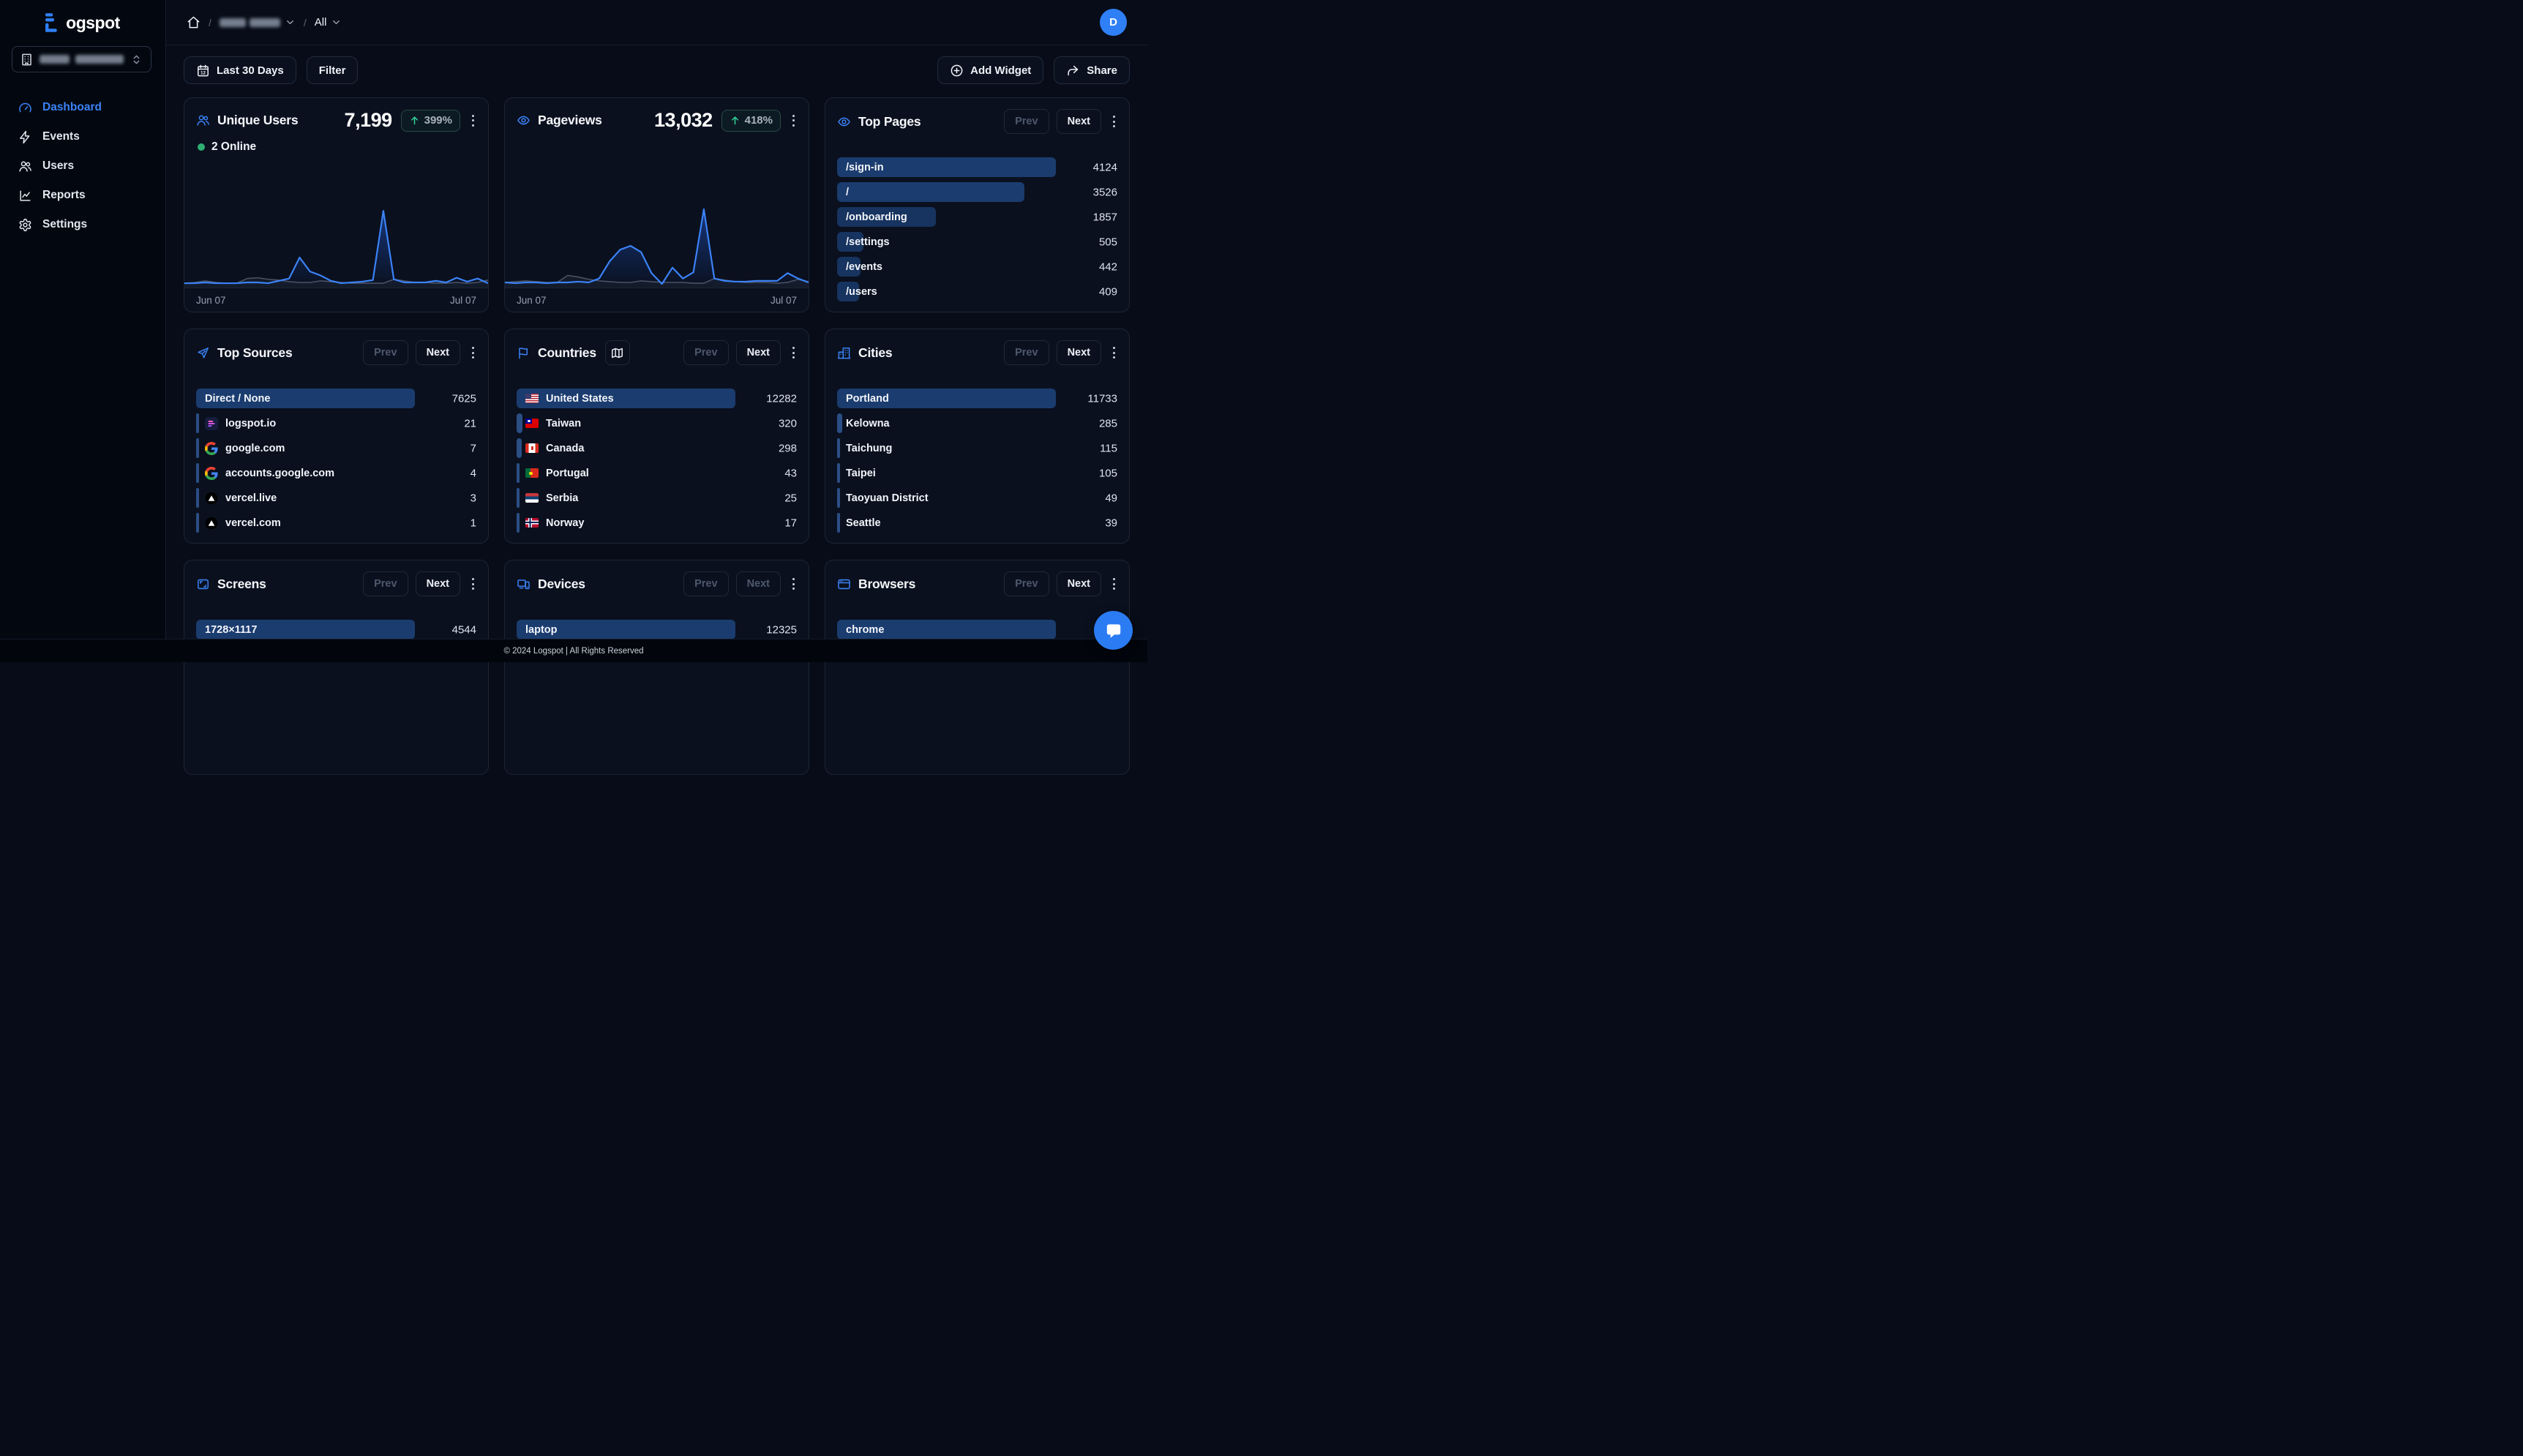 The image size is (2523, 1456). I want to click on card-title: Screens, so click(241, 584).